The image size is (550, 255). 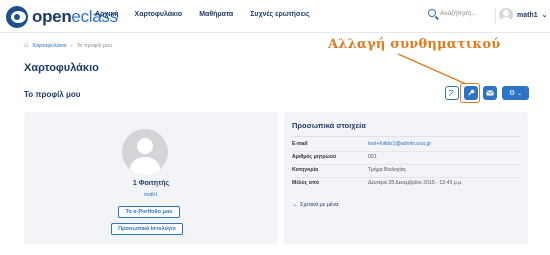 I want to click on eportfolio-button: Το e-Portfolio μου, so click(x=149, y=212).